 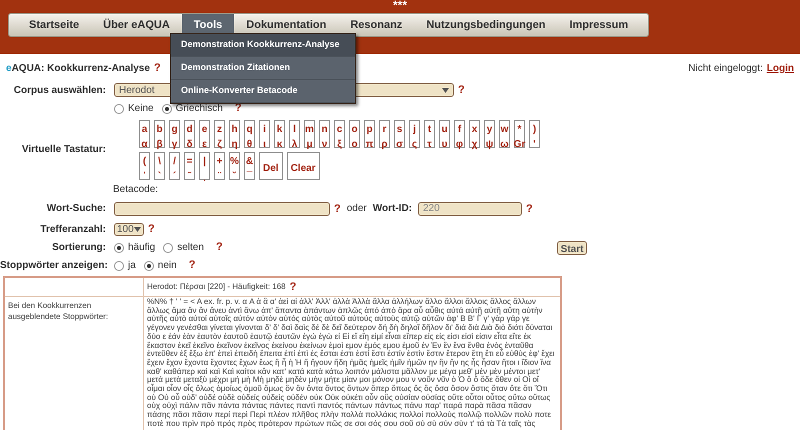 I want to click on or-text: oder, so click(x=356, y=209).